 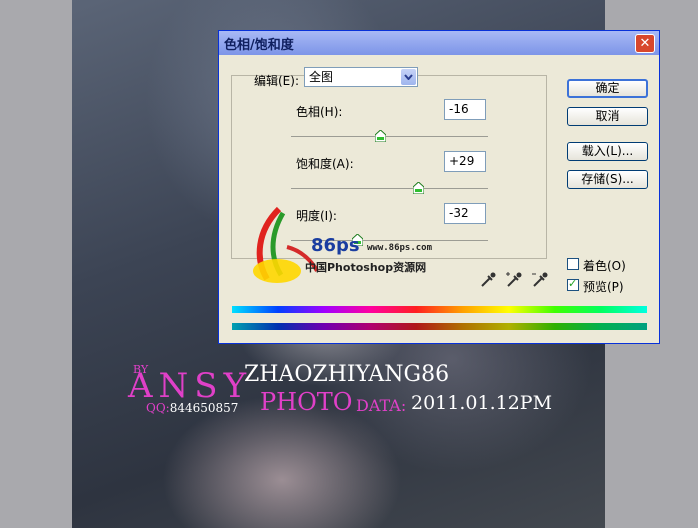 What do you see at coordinates (573, 264) in the screenshot?
I see `colorize-checkbox` at bounding box center [573, 264].